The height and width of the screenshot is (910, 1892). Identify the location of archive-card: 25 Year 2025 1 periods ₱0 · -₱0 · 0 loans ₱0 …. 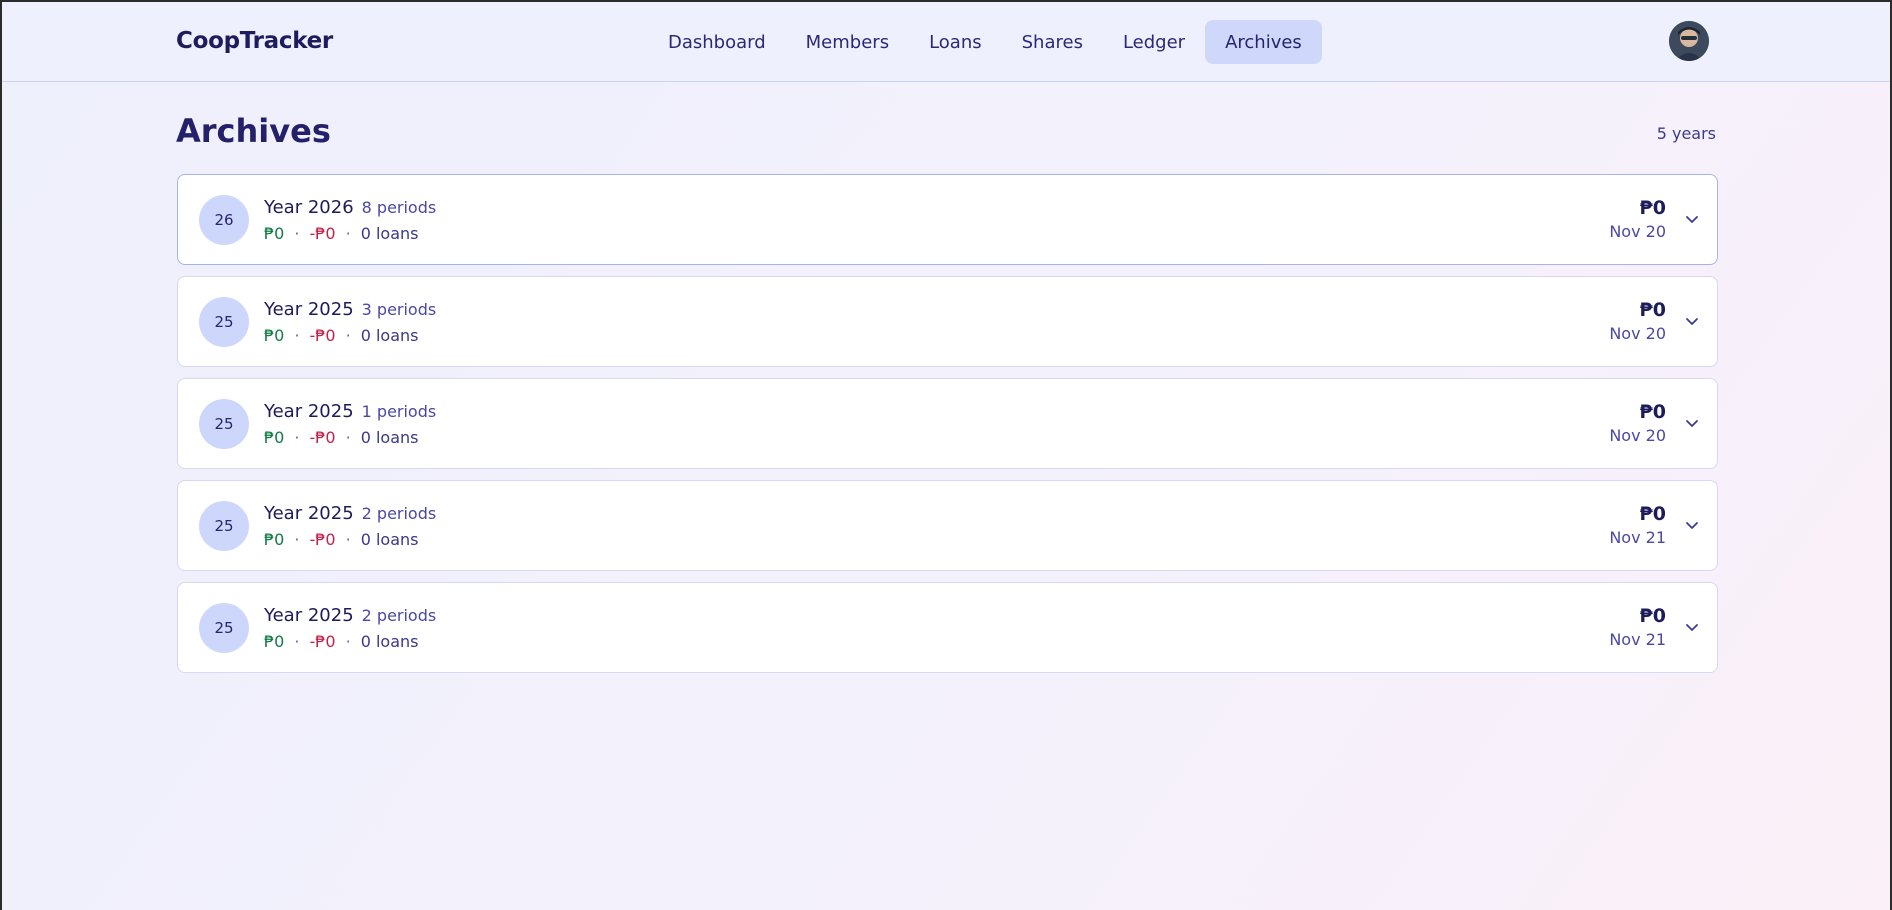
(947, 423).